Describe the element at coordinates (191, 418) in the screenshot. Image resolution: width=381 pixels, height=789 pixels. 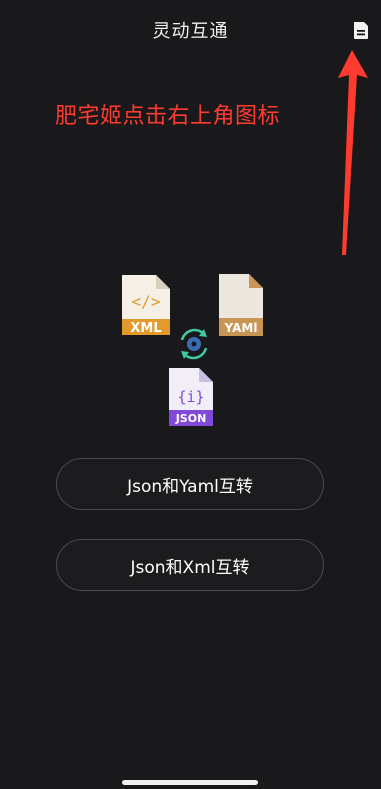
I see `svg-text: JSON` at that location.